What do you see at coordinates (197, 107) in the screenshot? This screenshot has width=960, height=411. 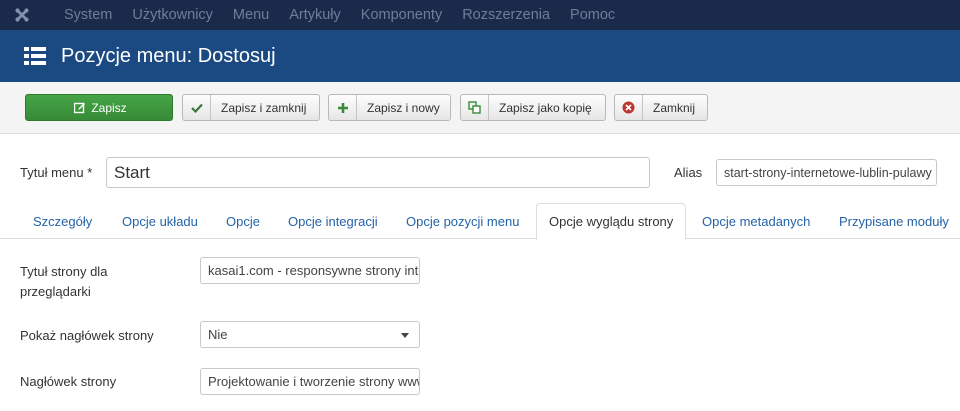 I see `checkmark-icon` at bounding box center [197, 107].